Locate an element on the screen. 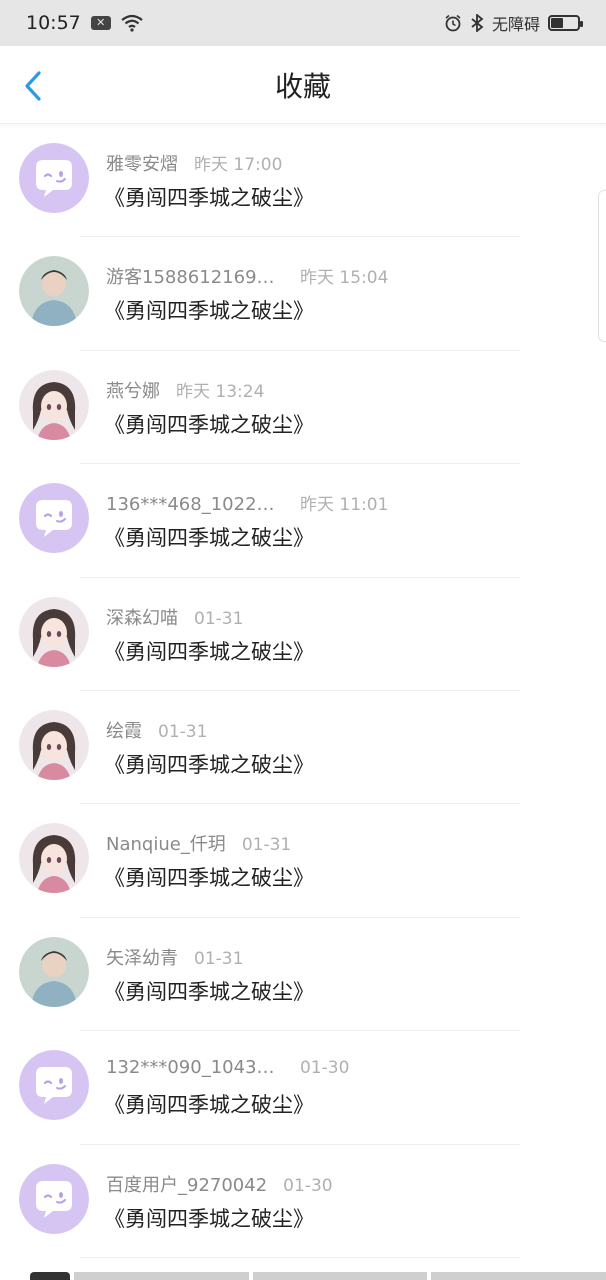 Image resolution: width=606 pixels, height=1280 pixels. user-name: 深森幻喵 is located at coordinates (142, 618).